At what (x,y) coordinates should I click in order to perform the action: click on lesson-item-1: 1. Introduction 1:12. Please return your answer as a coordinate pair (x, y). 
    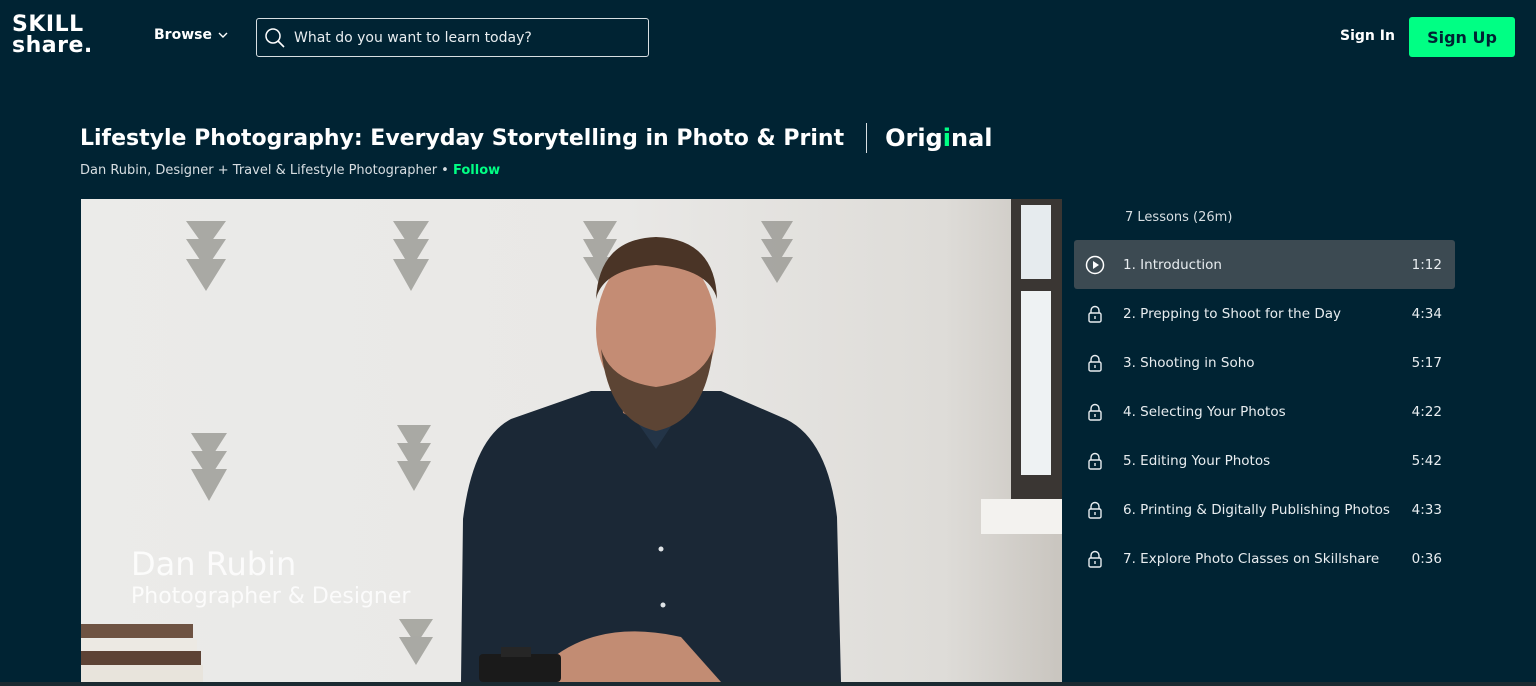
    Looking at the image, I should click on (1264, 264).